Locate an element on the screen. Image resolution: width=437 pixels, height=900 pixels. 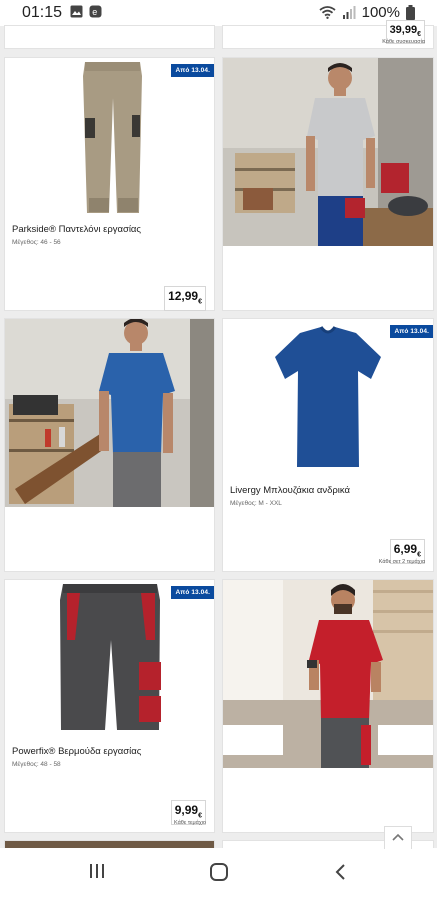
image-icon is located at coordinates (76, 11).